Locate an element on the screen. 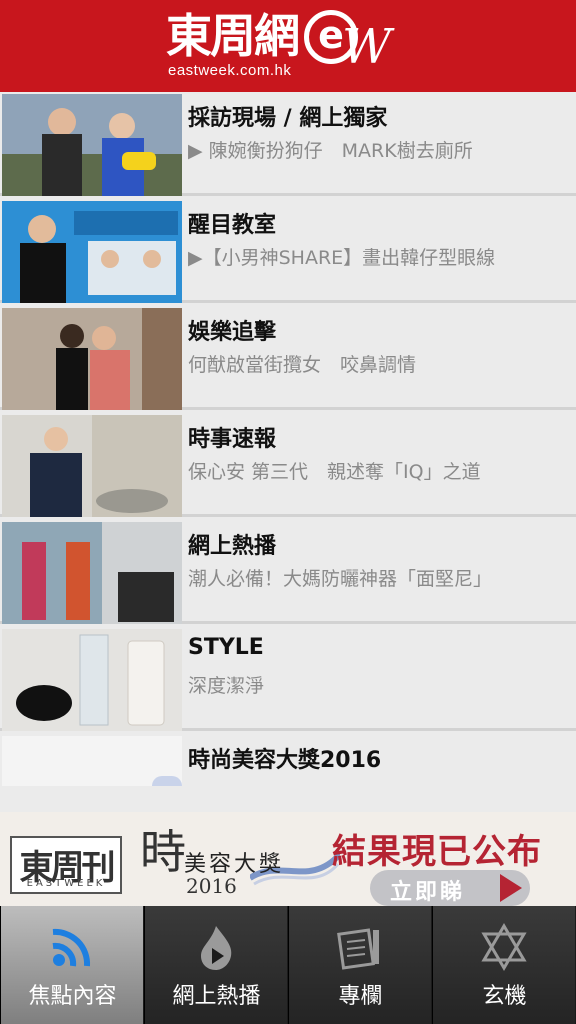  news-item-interview: 採訪現場 / 網上獨家 ▶ 陳婉衡扮狗仔 MARK樹去廁所 is located at coordinates (288, 144).